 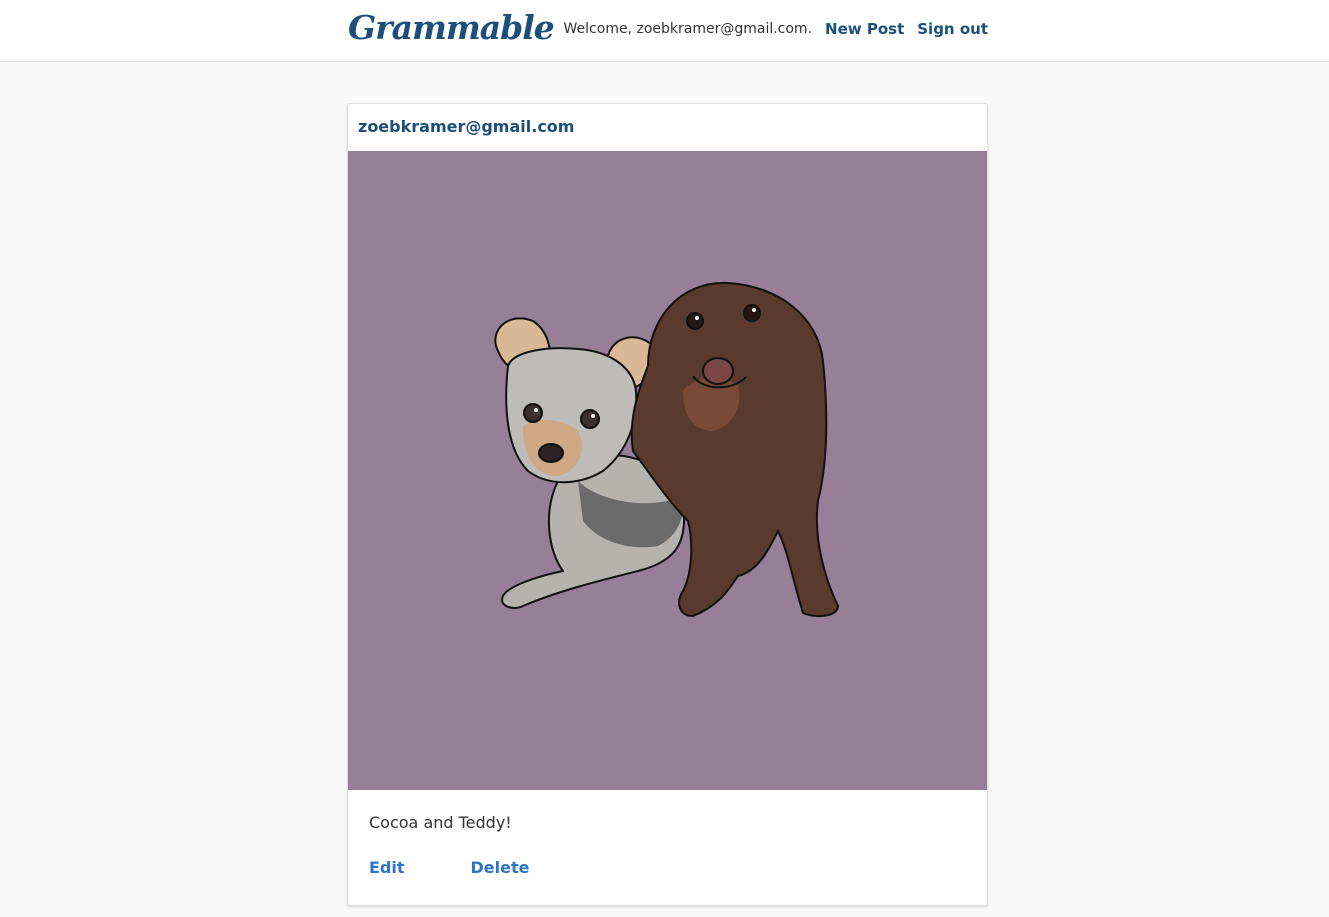 What do you see at coordinates (449, 868) in the screenshot?
I see `post-actions: Edit Delete` at bounding box center [449, 868].